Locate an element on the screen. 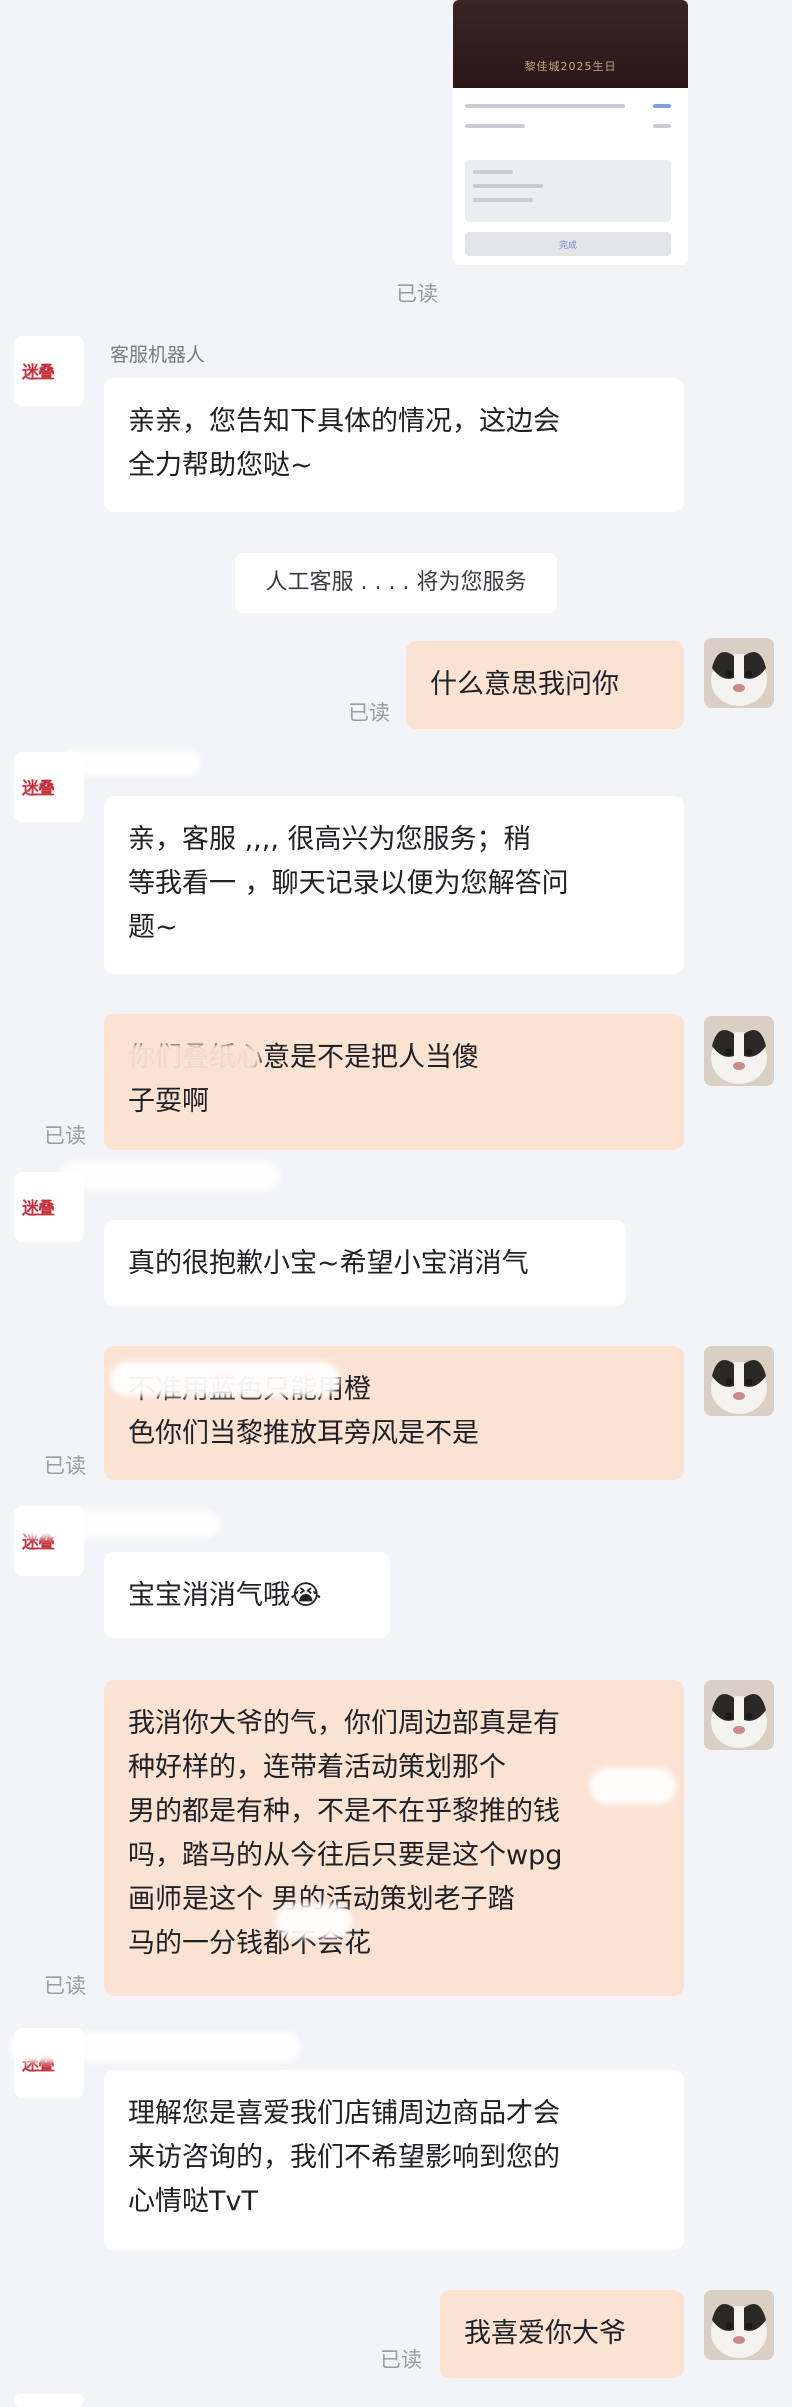 This screenshot has height=2407, width=792. message-bubble: 我喜爱你大爷 is located at coordinates (562, 2334).